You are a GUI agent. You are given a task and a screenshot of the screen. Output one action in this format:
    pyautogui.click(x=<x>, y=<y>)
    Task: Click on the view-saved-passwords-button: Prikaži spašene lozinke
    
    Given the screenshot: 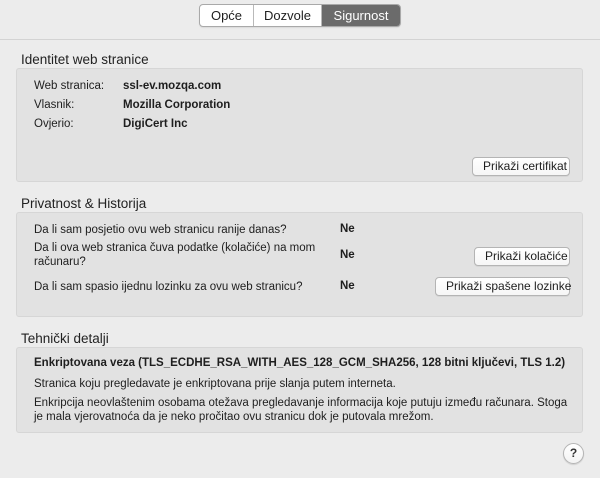 What is the action you would take?
    pyautogui.click(x=503, y=286)
    